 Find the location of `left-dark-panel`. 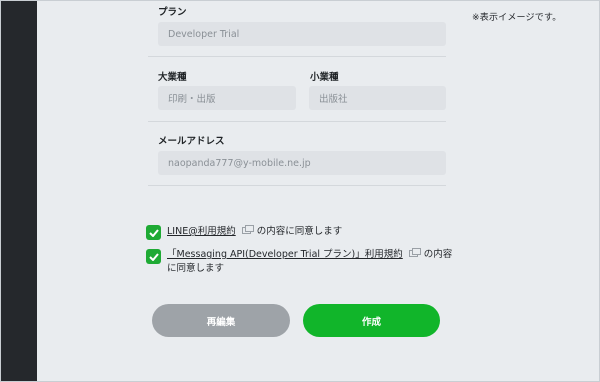

left-dark-panel is located at coordinates (18, 191).